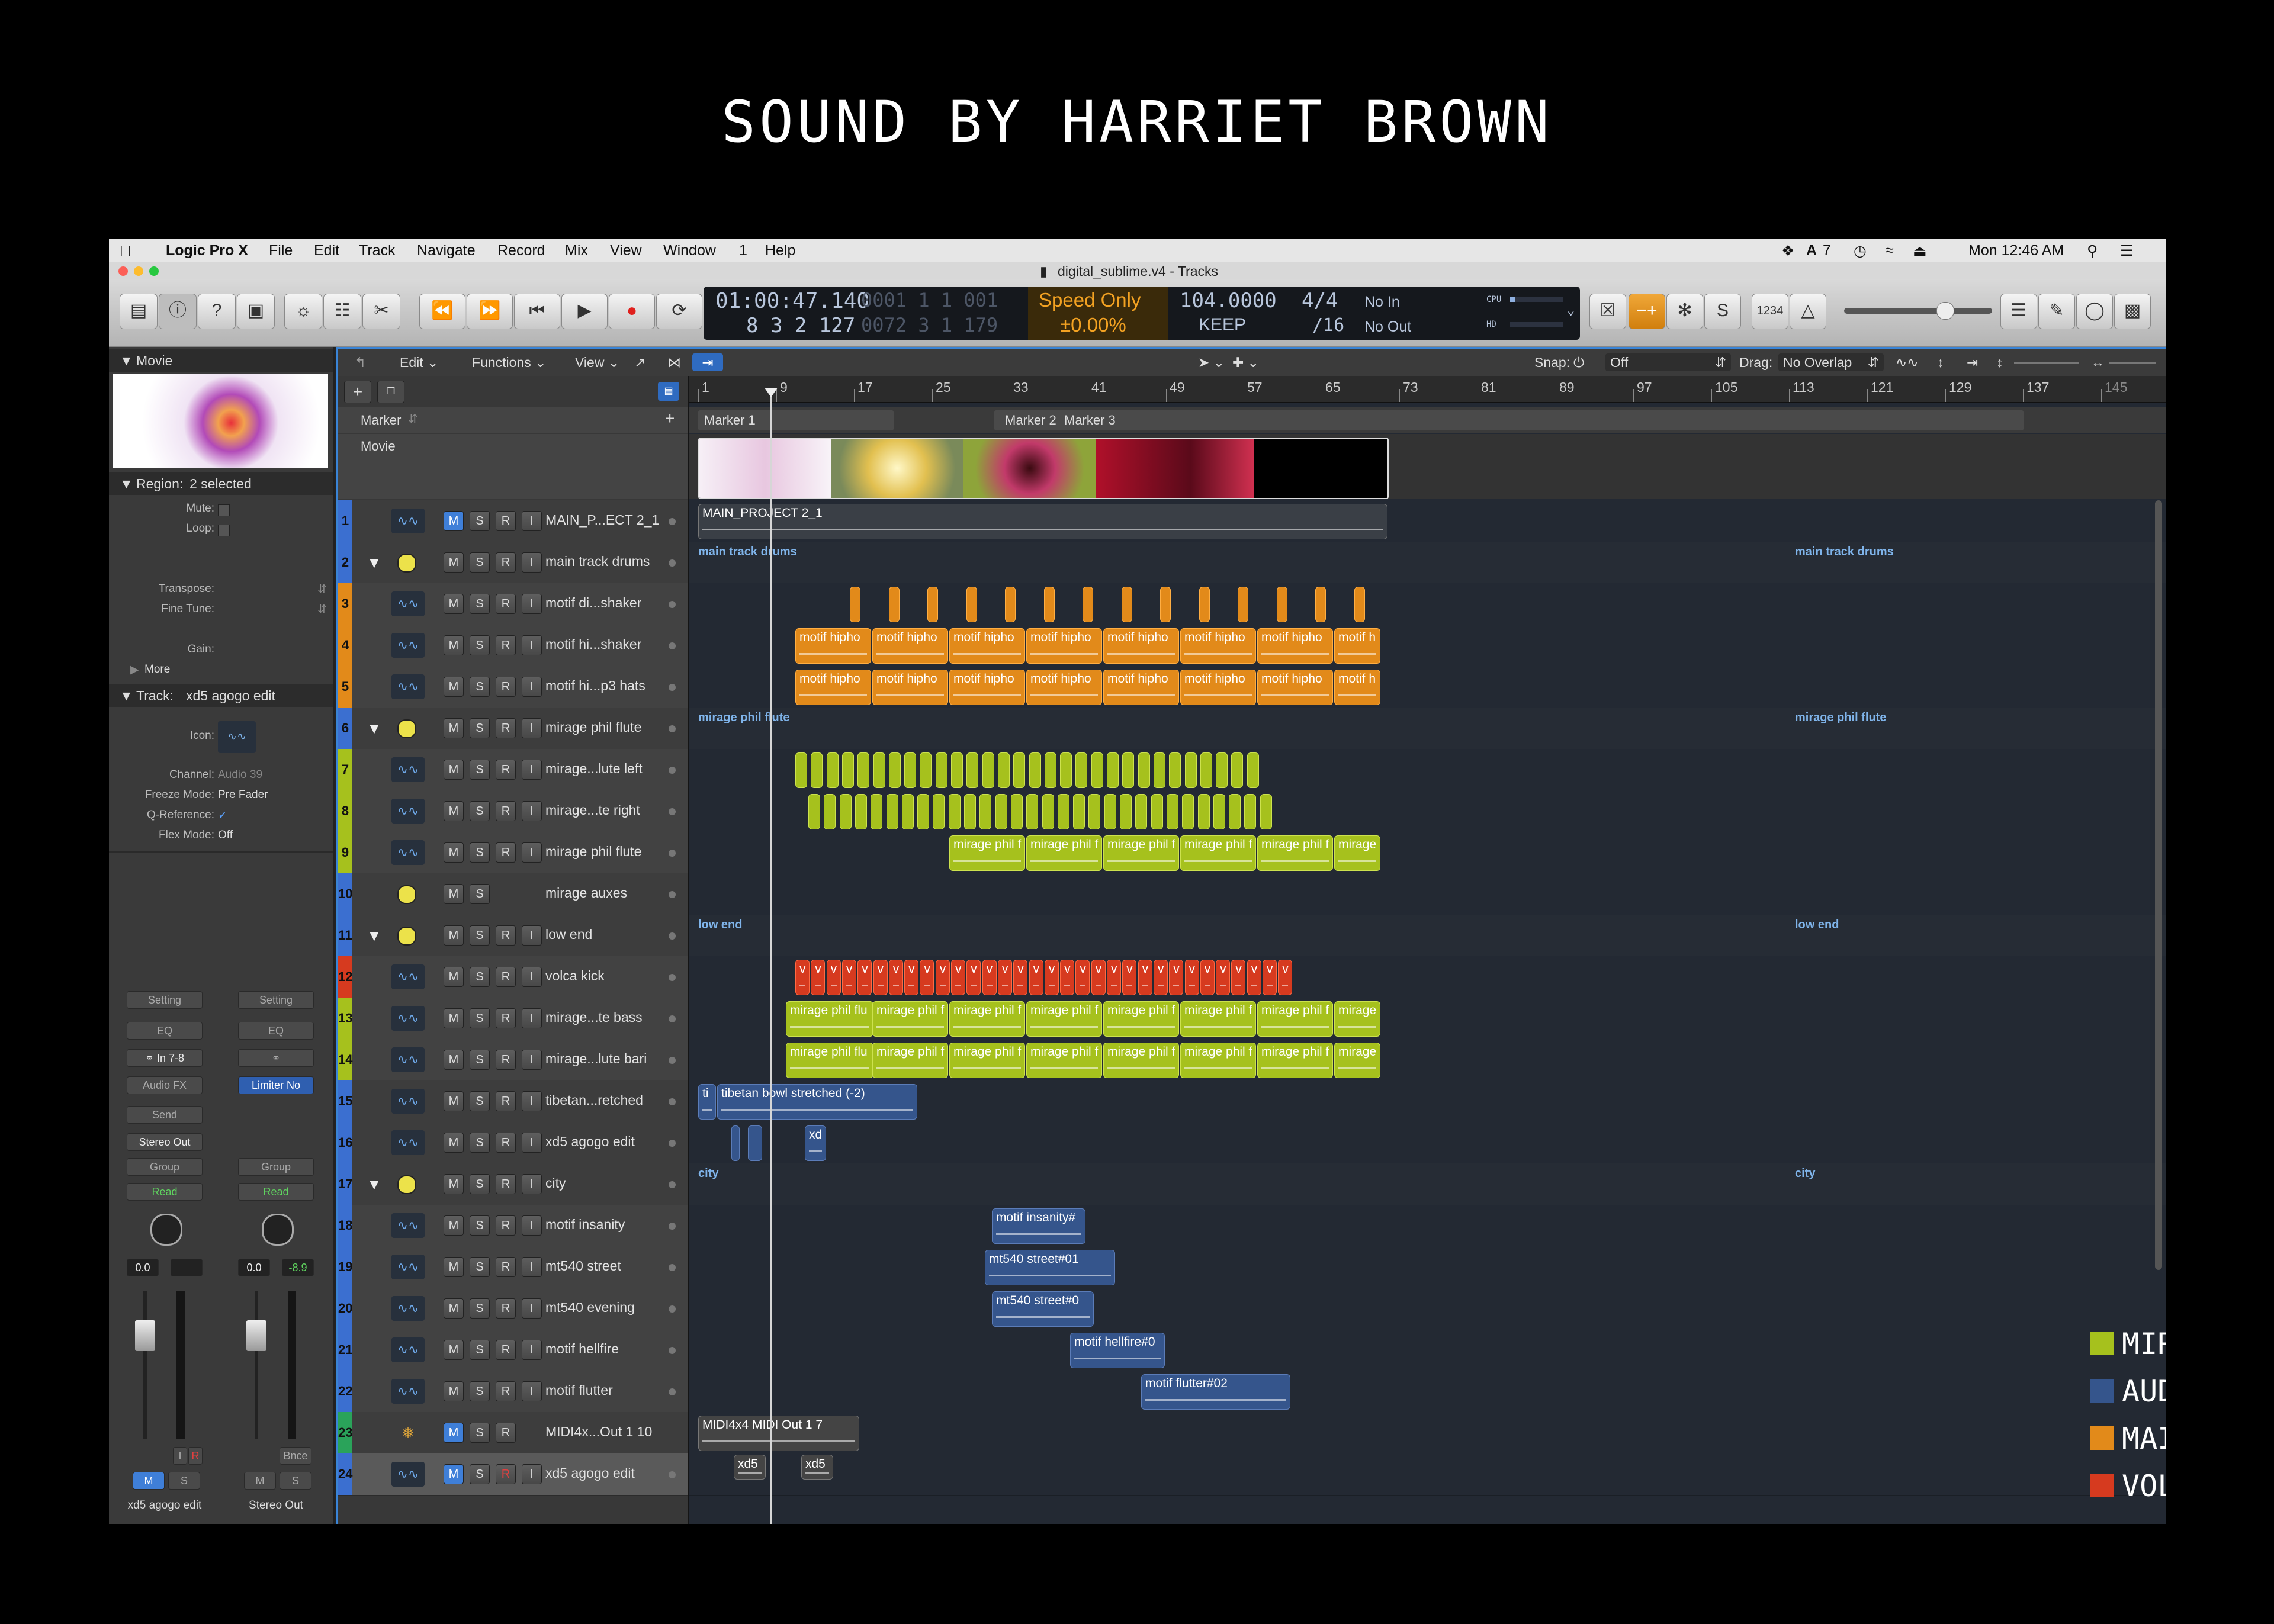  I want to click on link-button: ⚭, so click(276, 1058).